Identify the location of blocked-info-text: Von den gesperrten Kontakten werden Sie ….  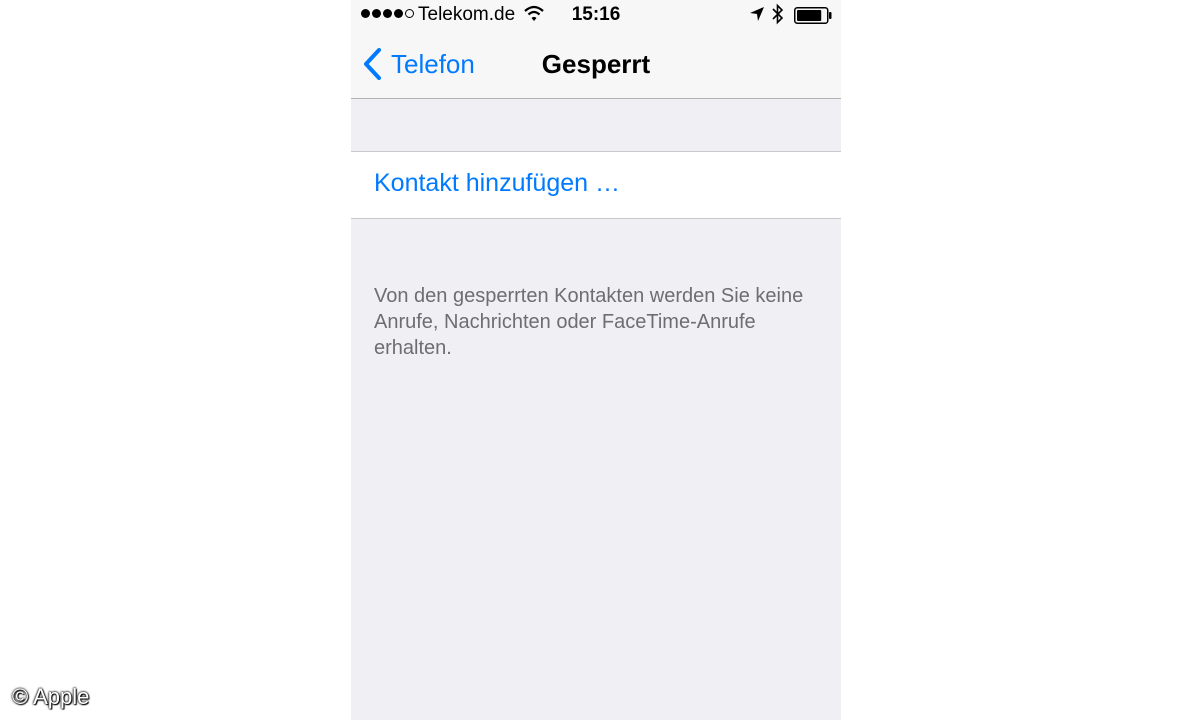
(589, 322).